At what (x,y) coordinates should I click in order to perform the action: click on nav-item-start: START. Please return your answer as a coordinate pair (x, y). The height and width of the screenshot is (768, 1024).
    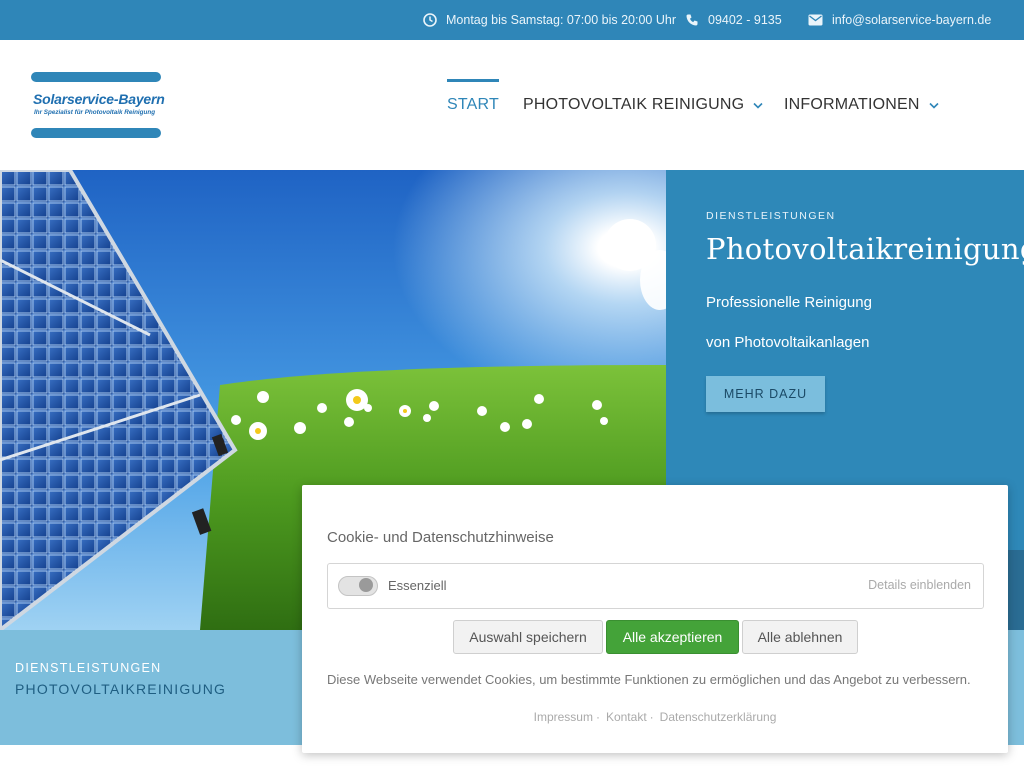
    Looking at the image, I should click on (473, 96).